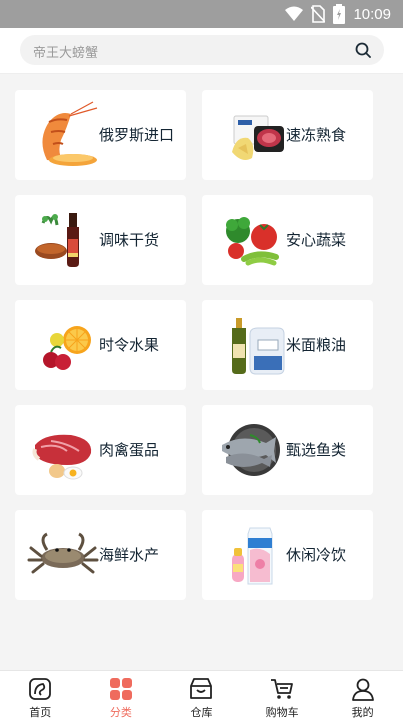 The image size is (403, 722). I want to click on search-input: 帝王大螃蟹, so click(202, 50).